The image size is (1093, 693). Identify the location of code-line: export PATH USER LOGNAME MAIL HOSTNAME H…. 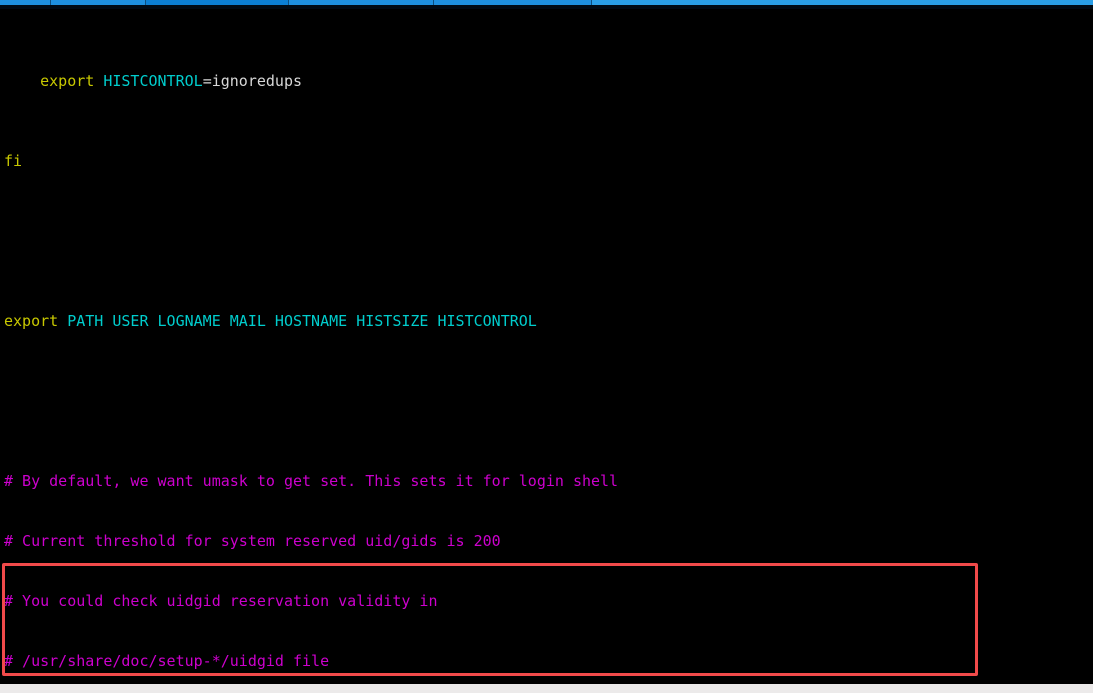
(415, 321).